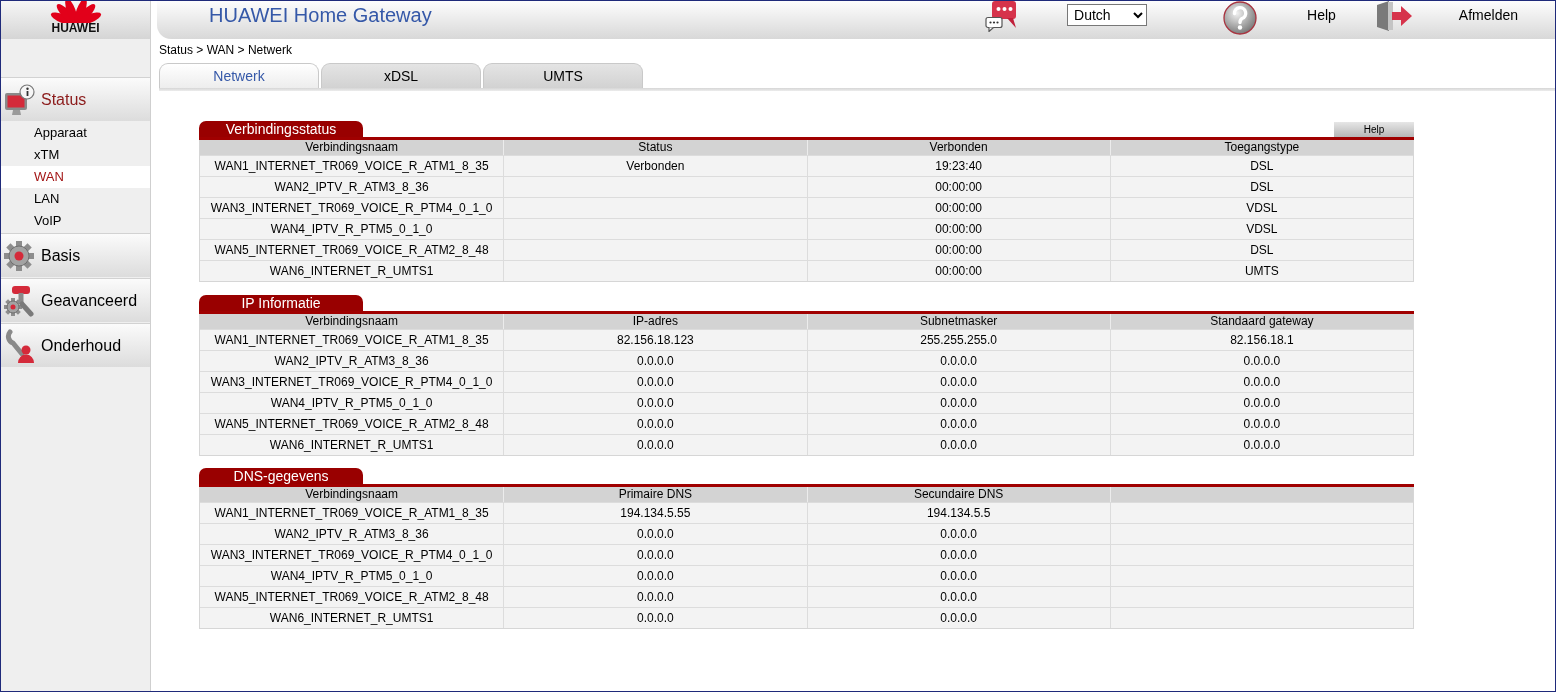 Image resolution: width=1556 pixels, height=692 pixels. Describe the element at coordinates (1261, 339) in the screenshot. I see `table-cell: 82.156.18.1` at that location.